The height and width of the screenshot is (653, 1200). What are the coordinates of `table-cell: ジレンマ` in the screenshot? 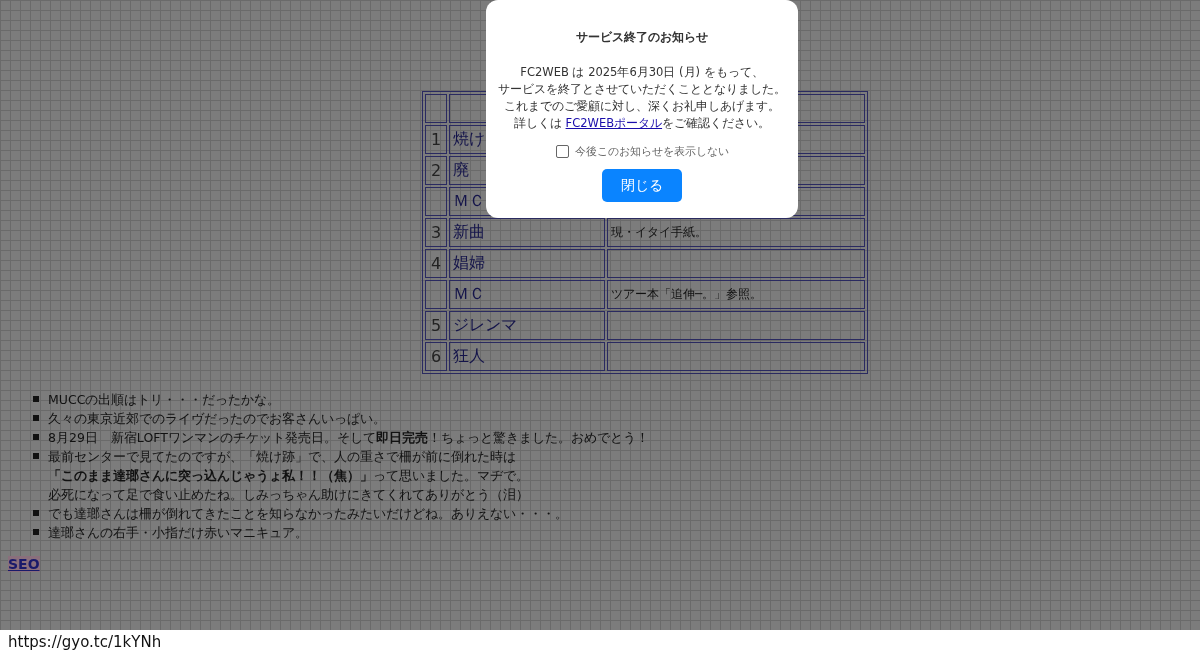 It's located at (527, 325).